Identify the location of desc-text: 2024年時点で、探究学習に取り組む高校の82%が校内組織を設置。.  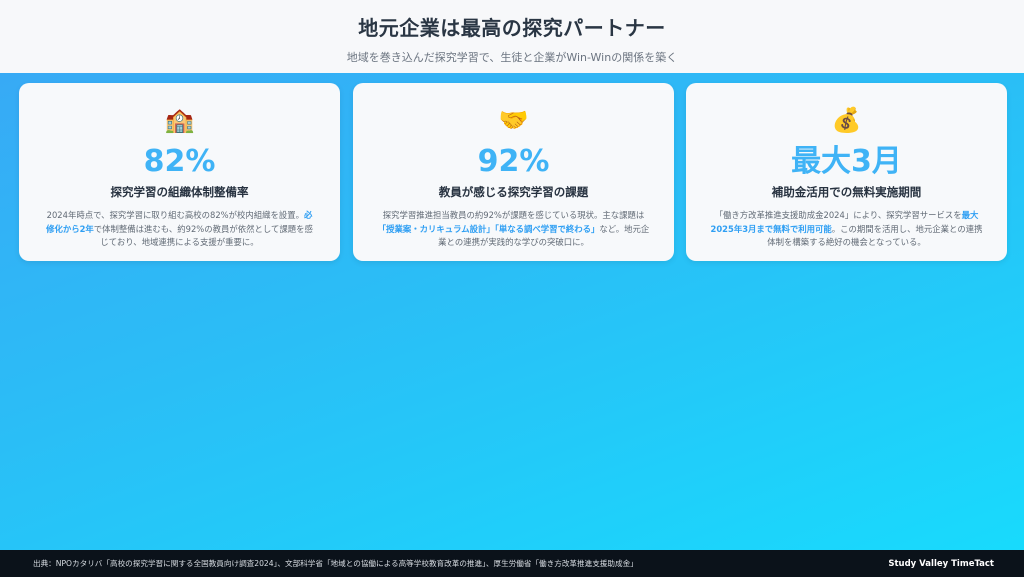
(175, 215).